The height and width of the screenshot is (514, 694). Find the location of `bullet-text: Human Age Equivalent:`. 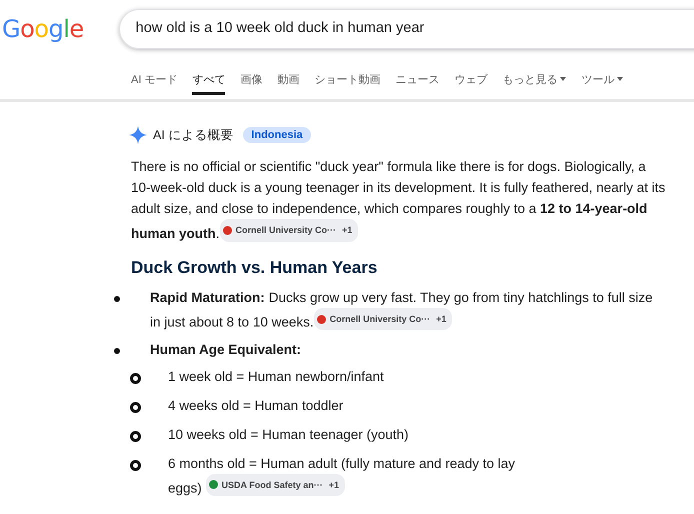

bullet-text: Human Age Equivalent: is located at coordinates (226, 349).